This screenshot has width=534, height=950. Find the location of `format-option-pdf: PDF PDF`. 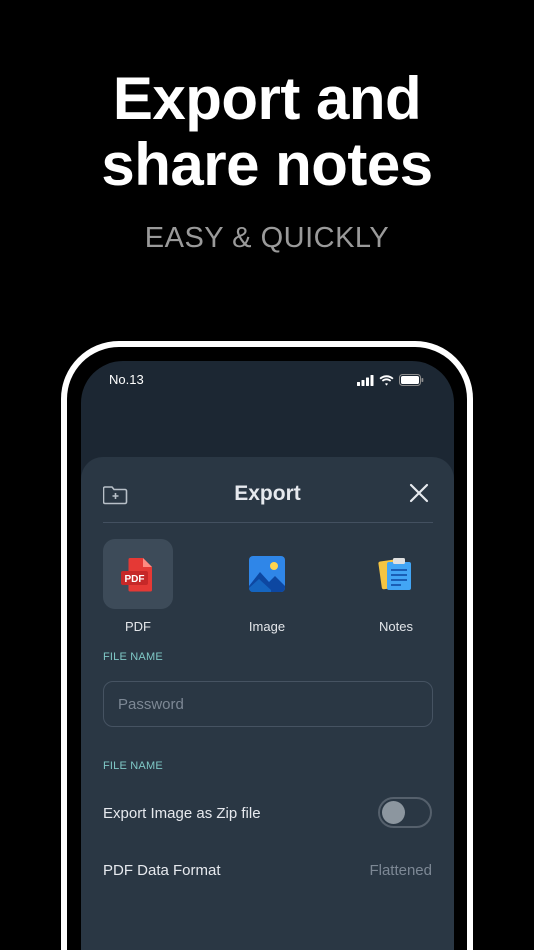

format-option-pdf: PDF PDF is located at coordinates (138, 586).